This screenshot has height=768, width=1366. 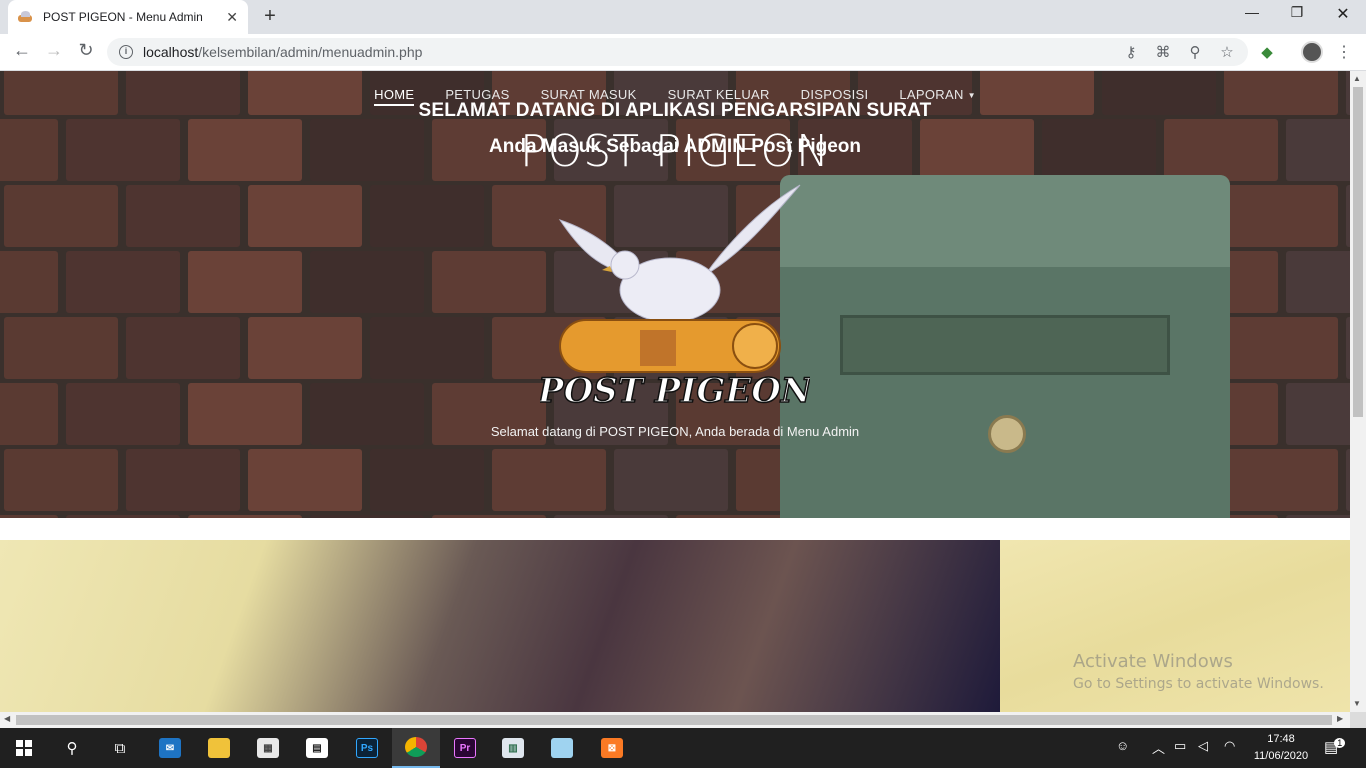 What do you see at coordinates (1281, 756) in the screenshot?
I see `clock-date: 11/06/2020` at bounding box center [1281, 756].